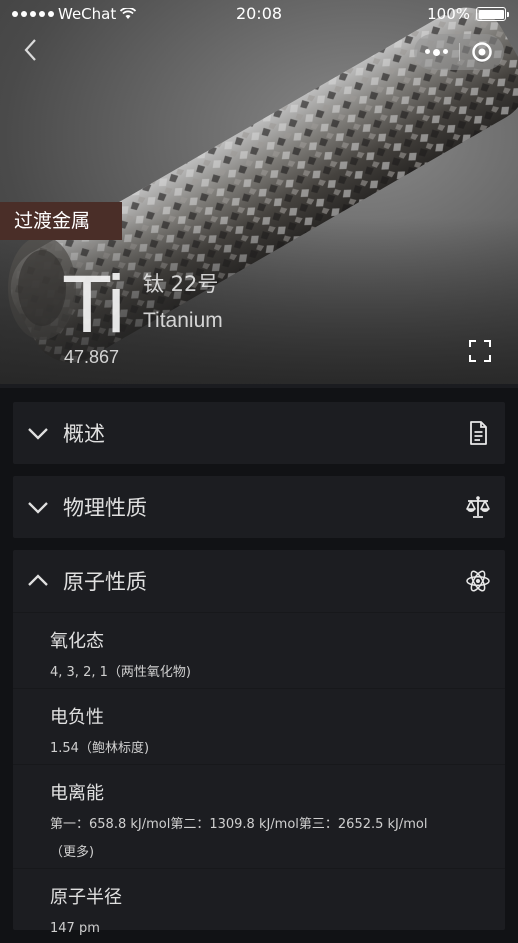 This screenshot has width=518, height=943. I want to click on section-overview-header: 概述, so click(259, 433).